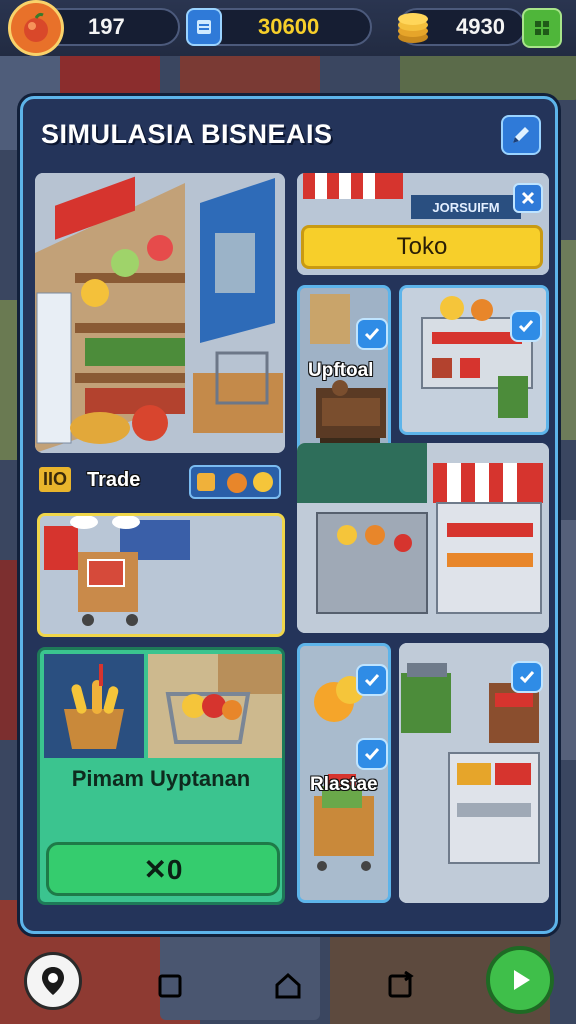 This screenshot has height=1024, width=576. I want to click on uptoal-label: Upftoal, so click(341, 370).